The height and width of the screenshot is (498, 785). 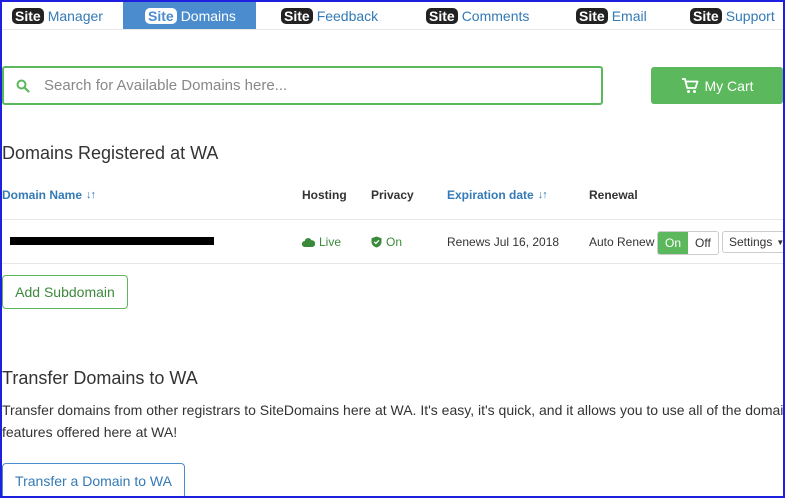 What do you see at coordinates (780, 242) in the screenshot?
I see `caret-down-icon: ▼` at bounding box center [780, 242].